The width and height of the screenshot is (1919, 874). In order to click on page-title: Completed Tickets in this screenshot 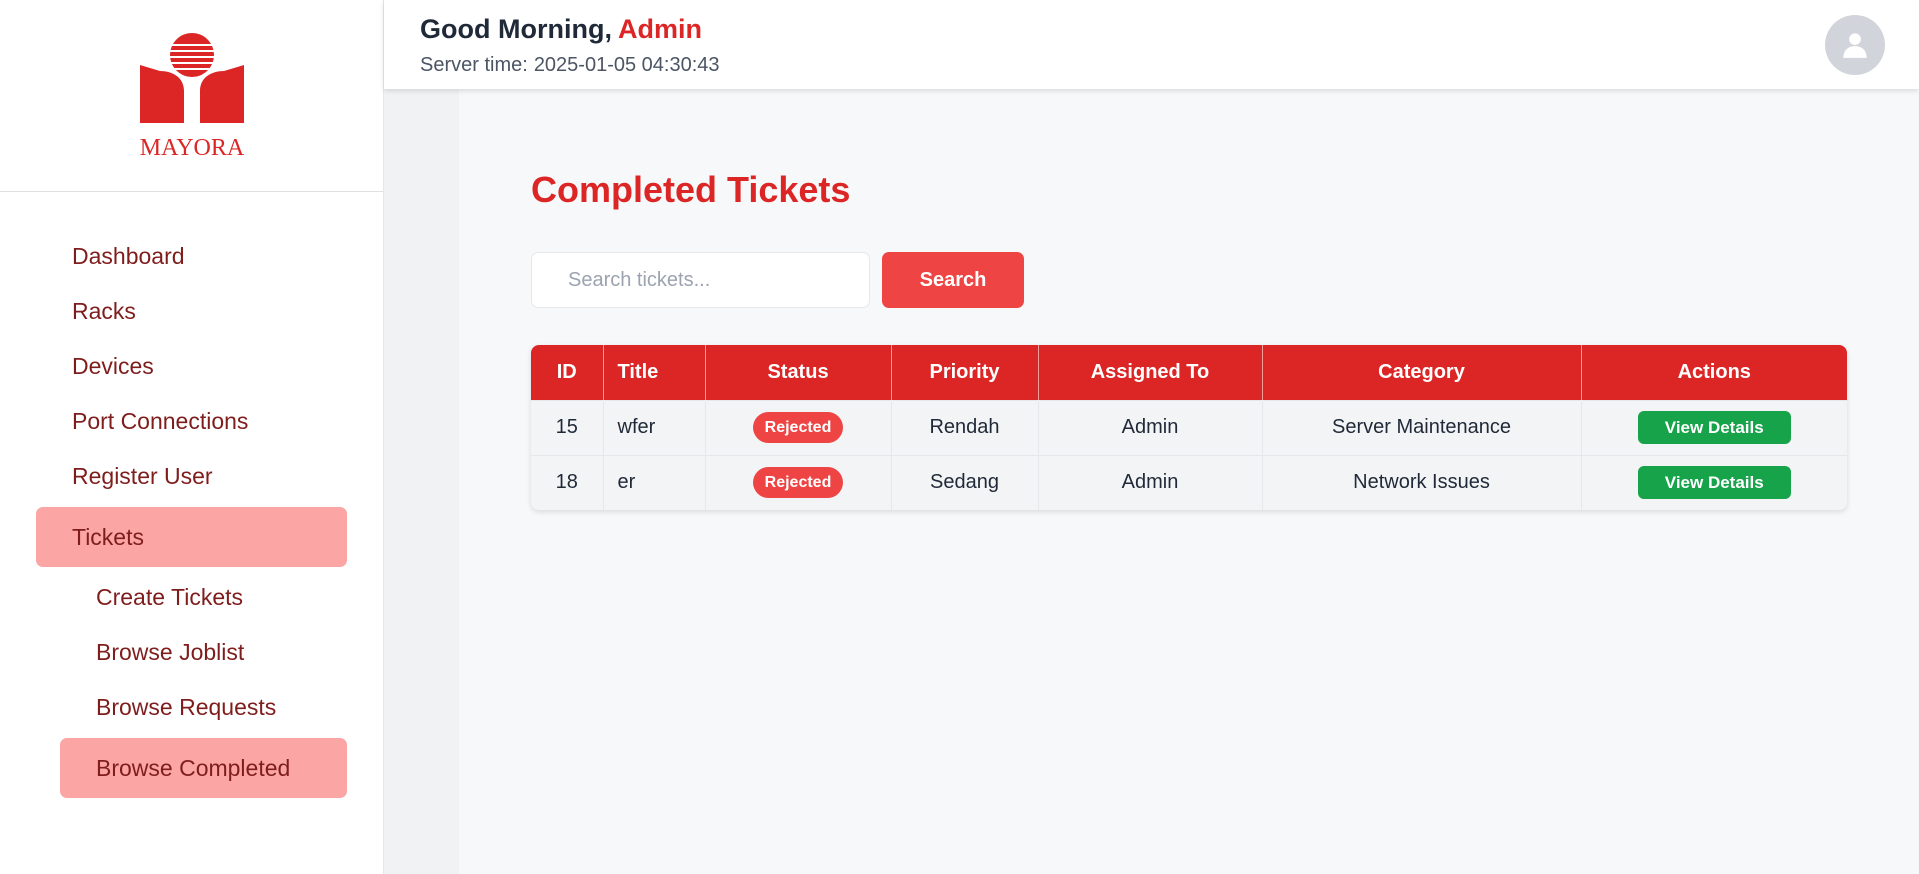, I will do `click(691, 189)`.